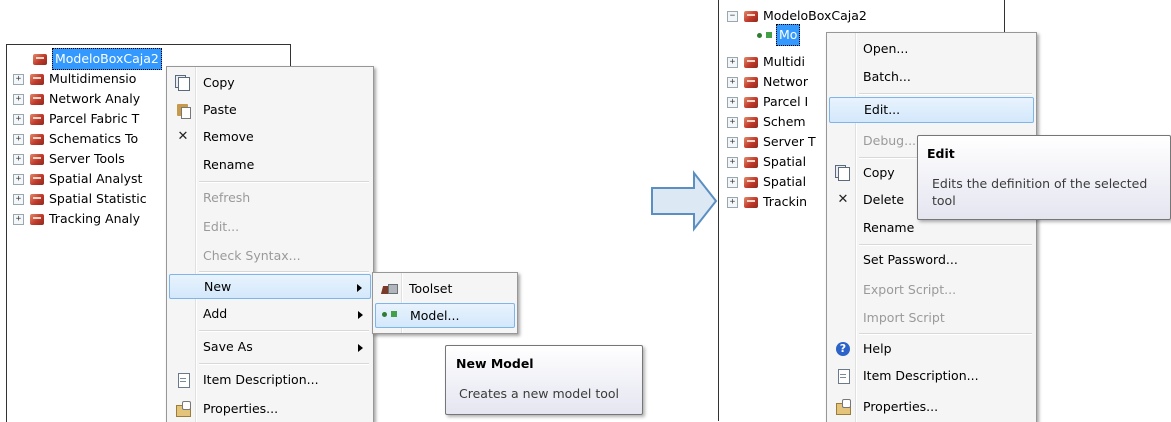 The height and width of the screenshot is (422, 1171). I want to click on close-icon: ✕, so click(843, 199).